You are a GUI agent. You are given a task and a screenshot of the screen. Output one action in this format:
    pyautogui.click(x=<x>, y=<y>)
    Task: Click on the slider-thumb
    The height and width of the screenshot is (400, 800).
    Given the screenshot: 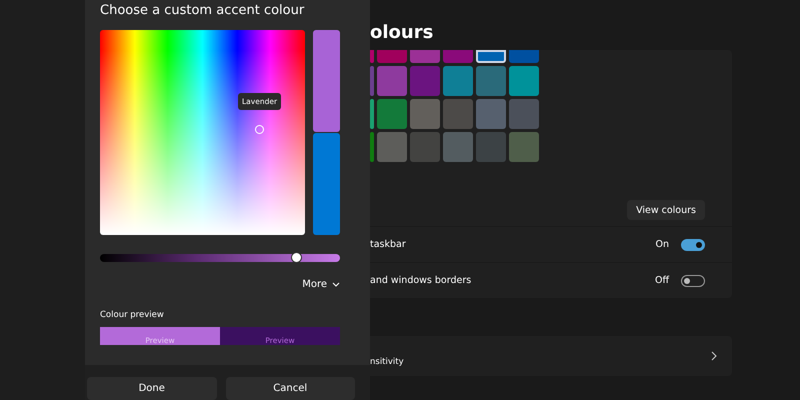 What is the action you would take?
    pyautogui.click(x=296, y=257)
    